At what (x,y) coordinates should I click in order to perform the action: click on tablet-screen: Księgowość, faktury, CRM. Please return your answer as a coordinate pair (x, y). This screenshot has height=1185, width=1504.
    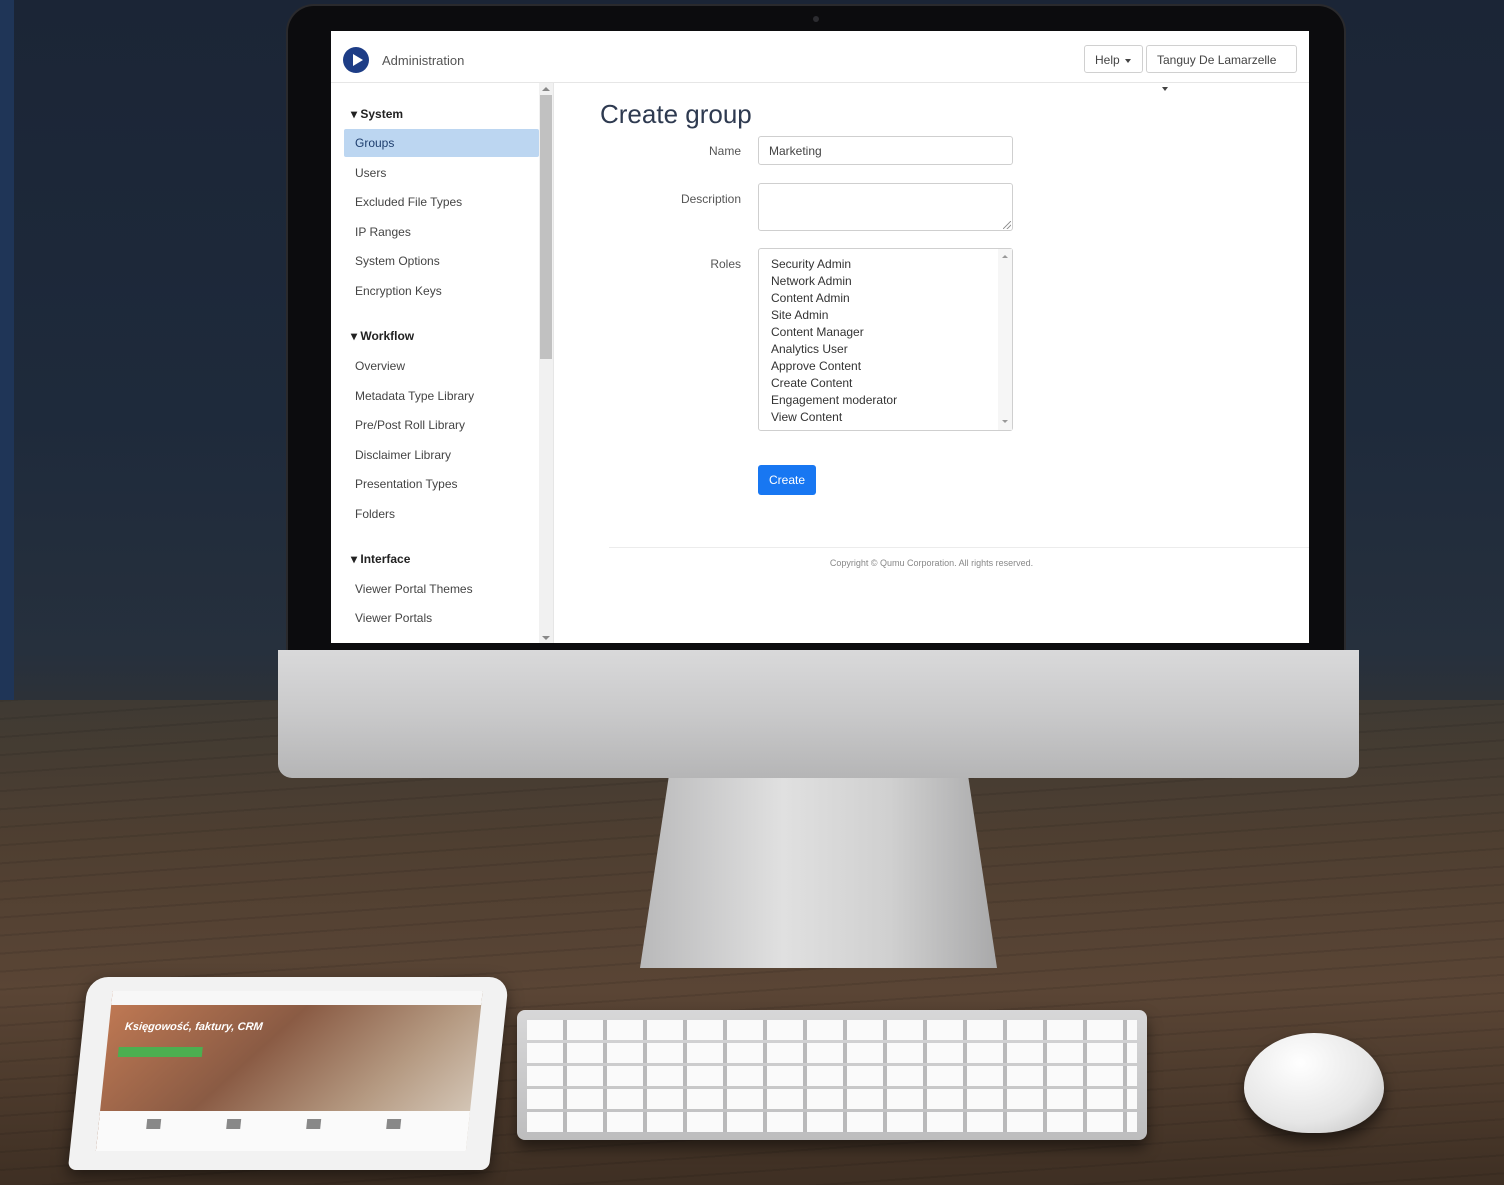
    Looking at the image, I should click on (289, 1071).